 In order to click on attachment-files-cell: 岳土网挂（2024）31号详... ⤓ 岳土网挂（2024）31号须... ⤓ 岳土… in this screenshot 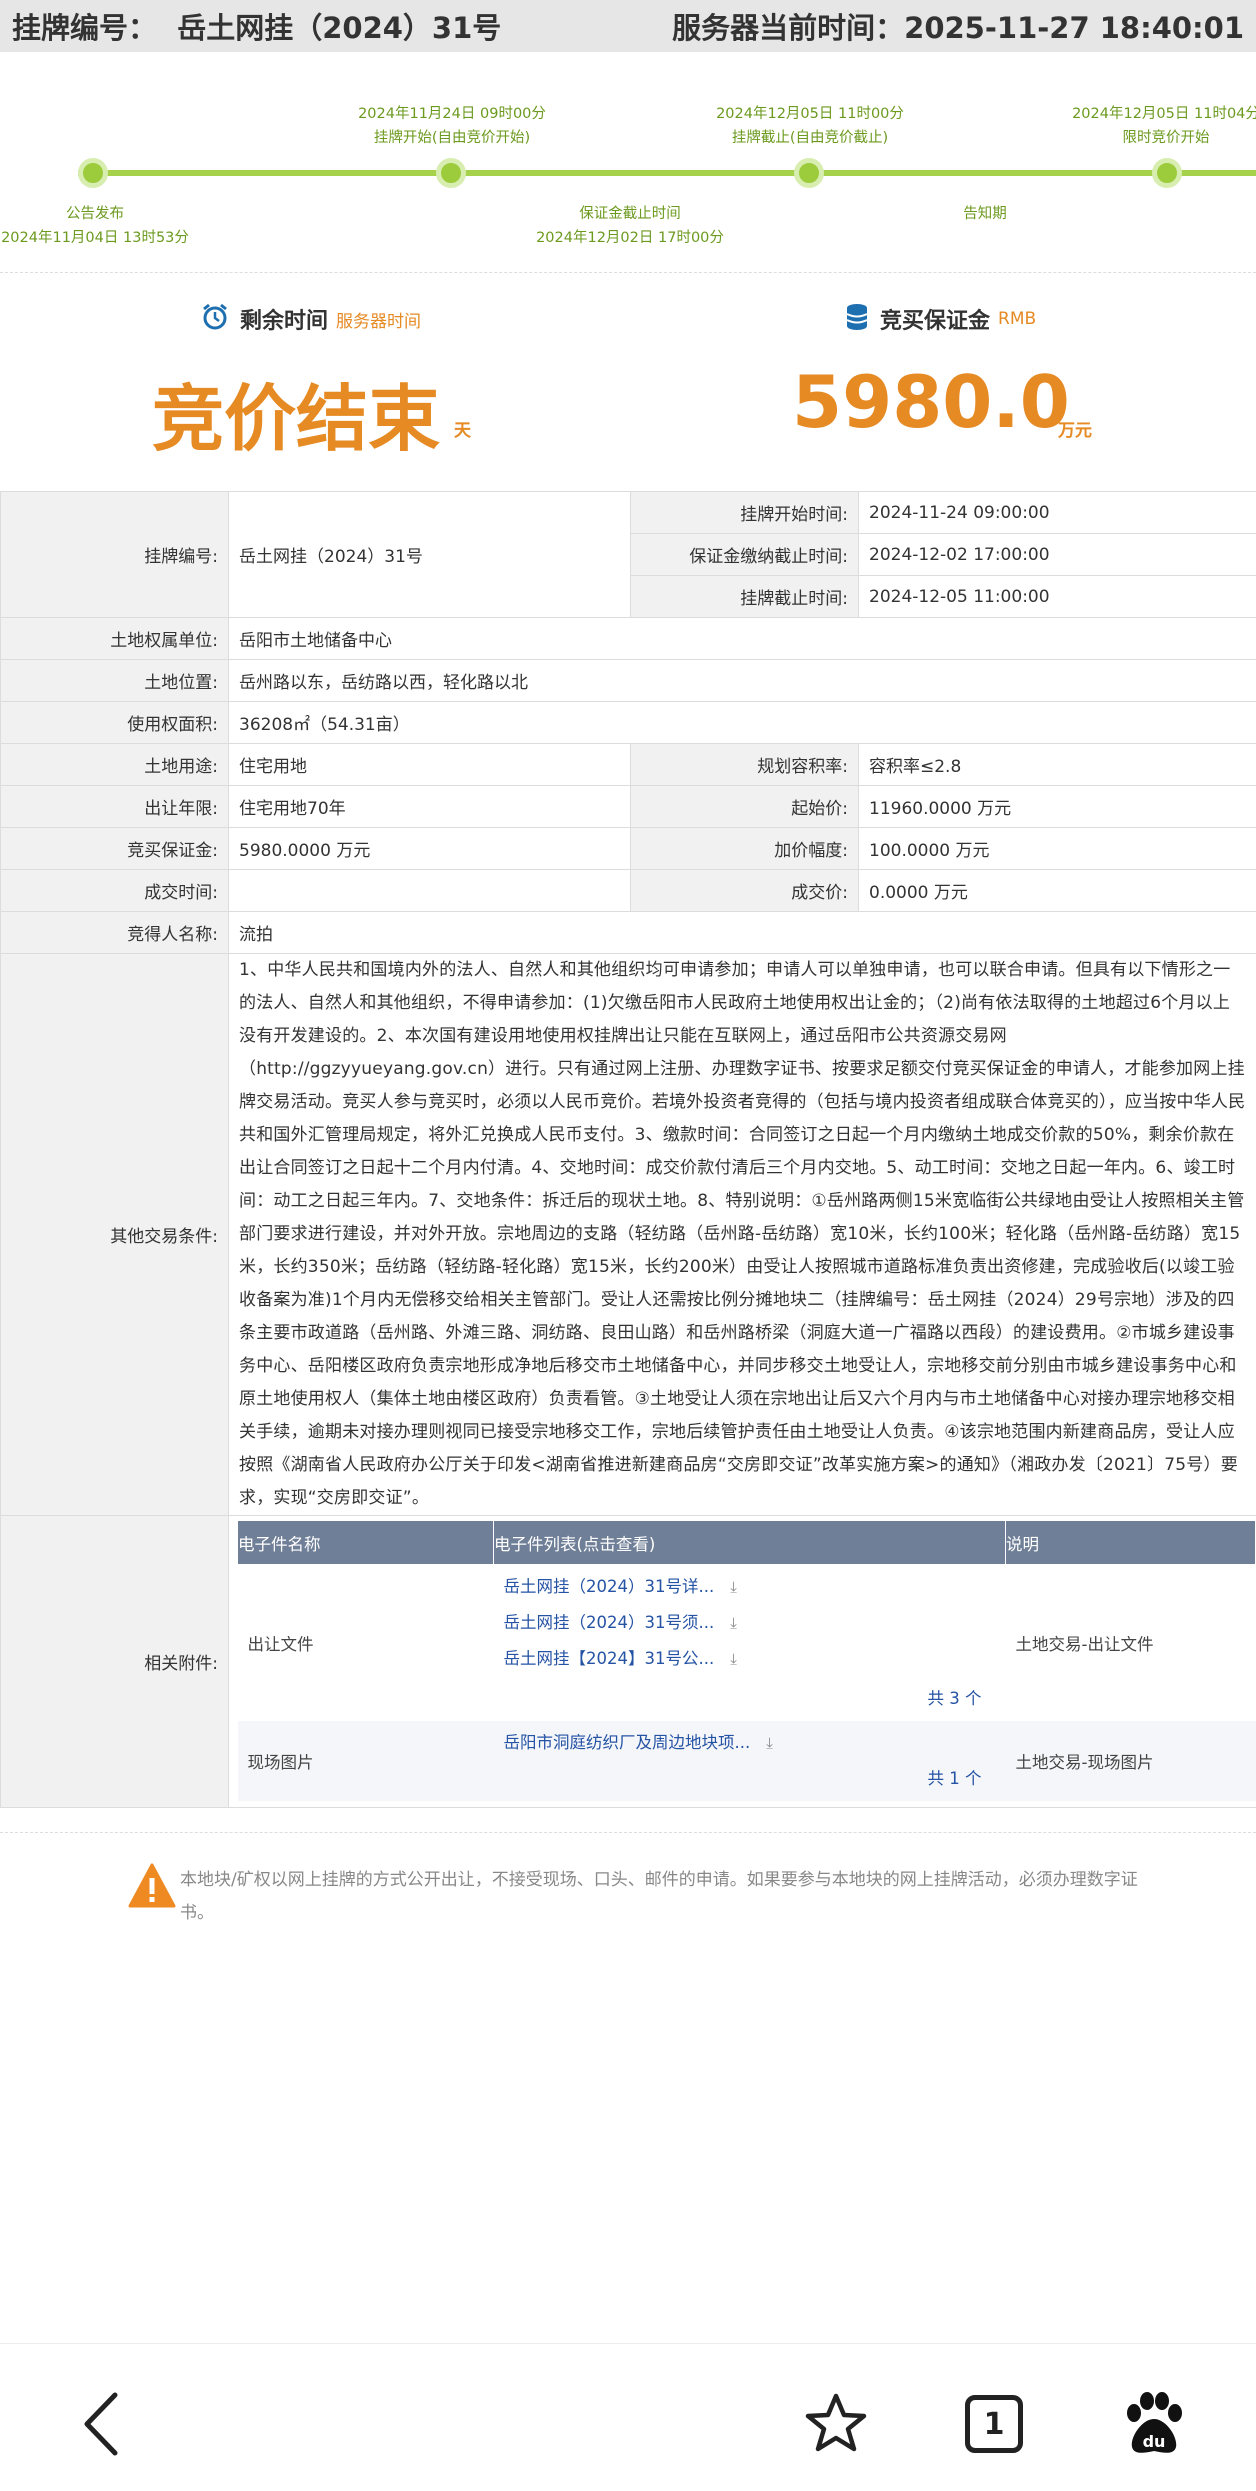, I will do `click(750, 1643)`.